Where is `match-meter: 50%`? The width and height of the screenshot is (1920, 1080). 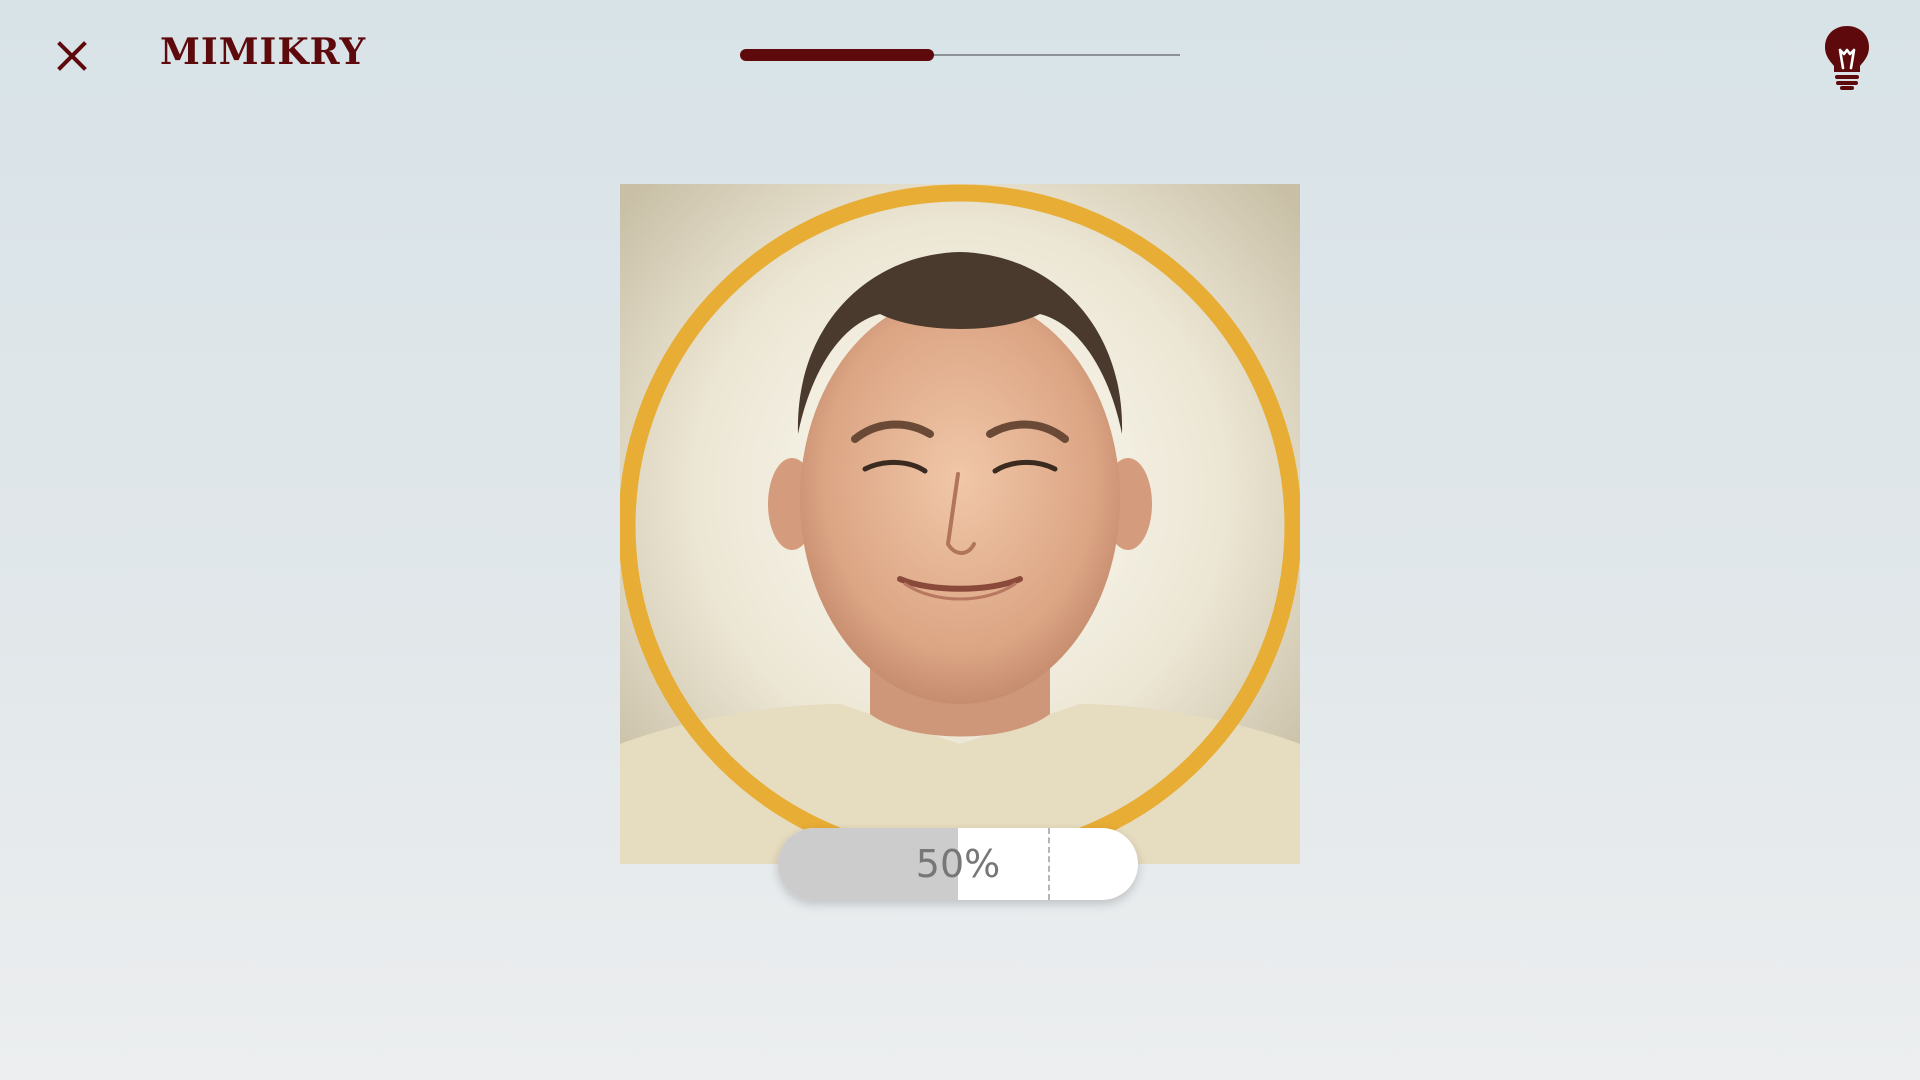 match-meter: 50% is located at coordinates (958, 864).